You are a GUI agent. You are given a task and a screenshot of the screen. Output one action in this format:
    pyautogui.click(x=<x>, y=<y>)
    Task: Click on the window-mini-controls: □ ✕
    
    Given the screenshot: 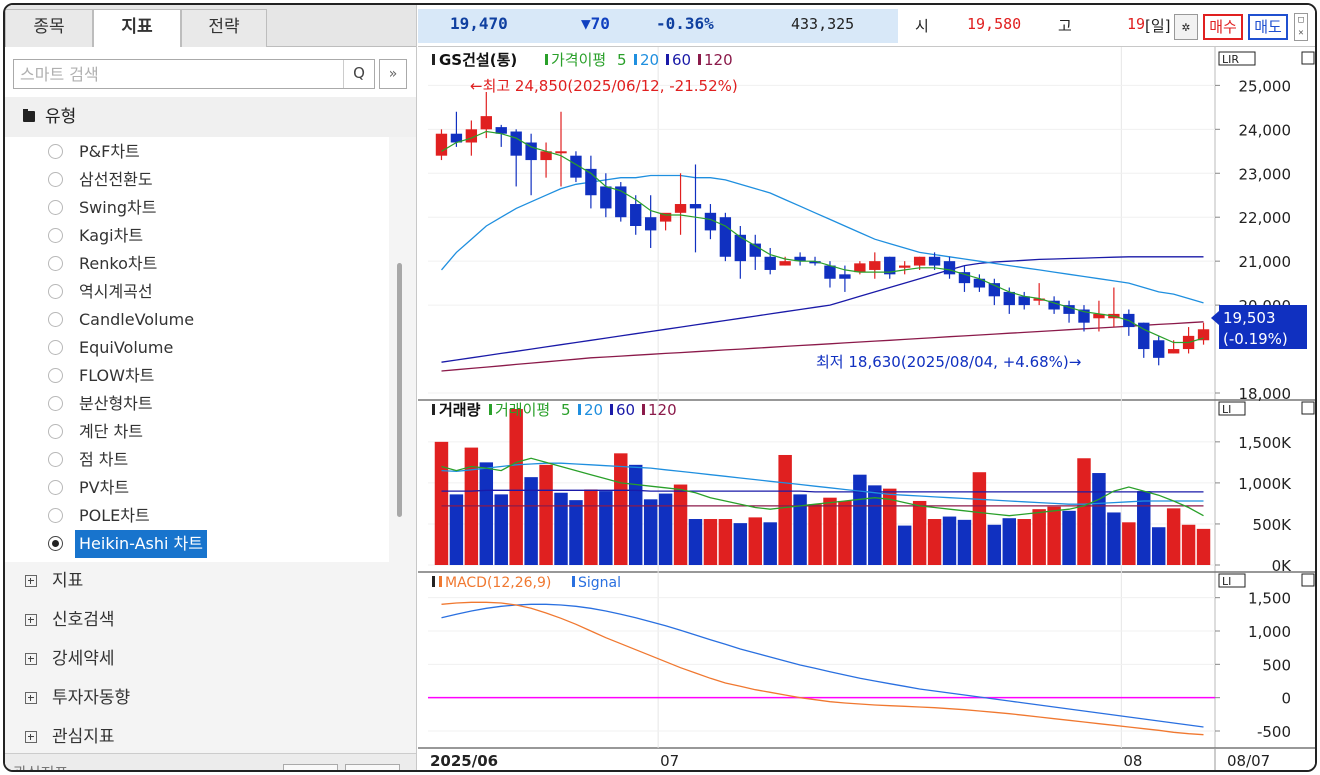 What is the action you would take?
    pyautogui.click(x=1301, y=27)
    